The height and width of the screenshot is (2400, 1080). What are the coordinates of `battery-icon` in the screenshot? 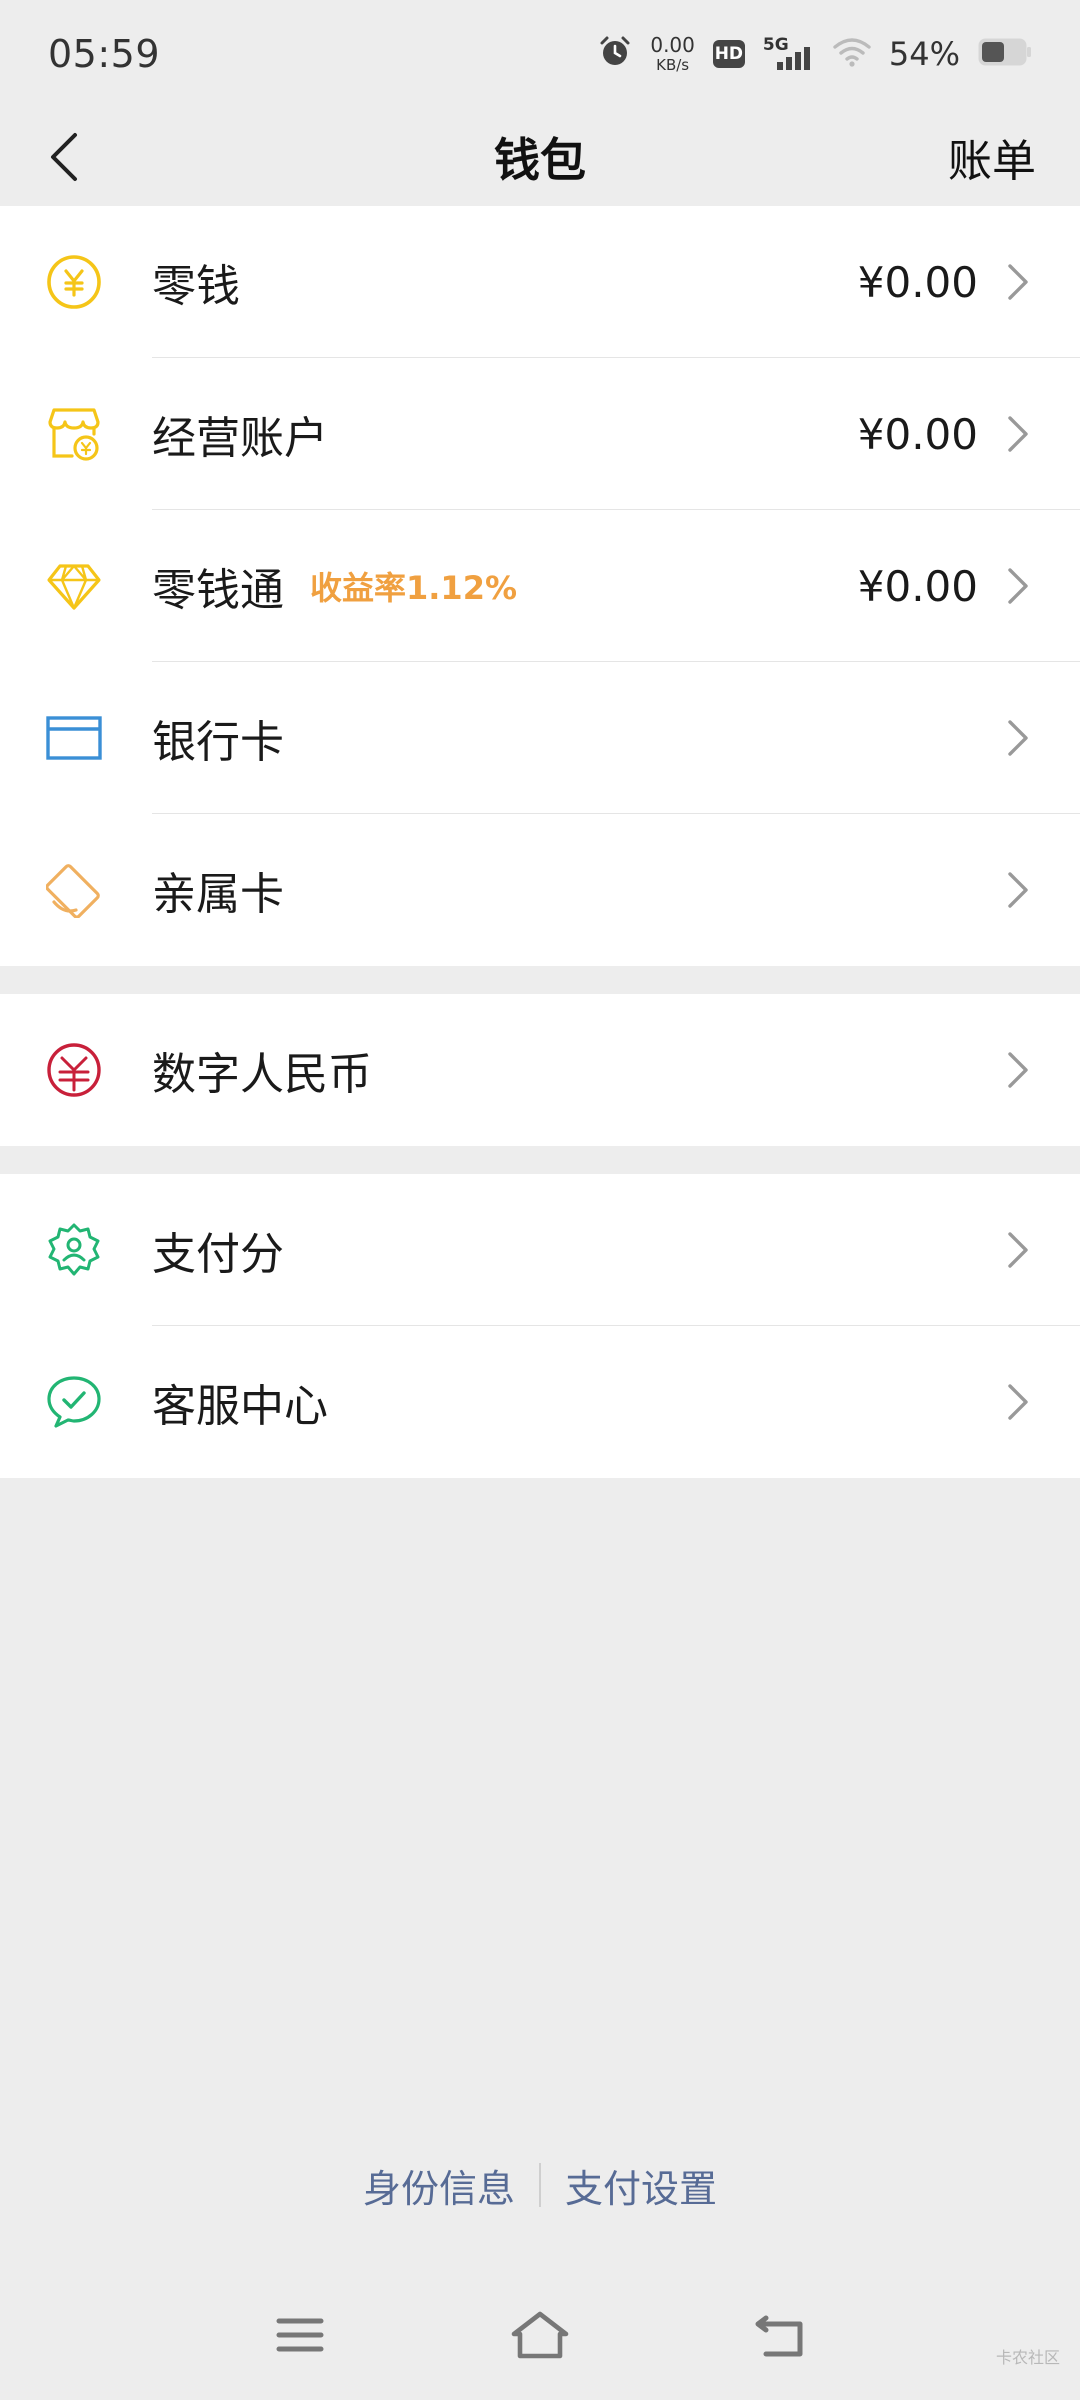 It's located at (1005, 54).